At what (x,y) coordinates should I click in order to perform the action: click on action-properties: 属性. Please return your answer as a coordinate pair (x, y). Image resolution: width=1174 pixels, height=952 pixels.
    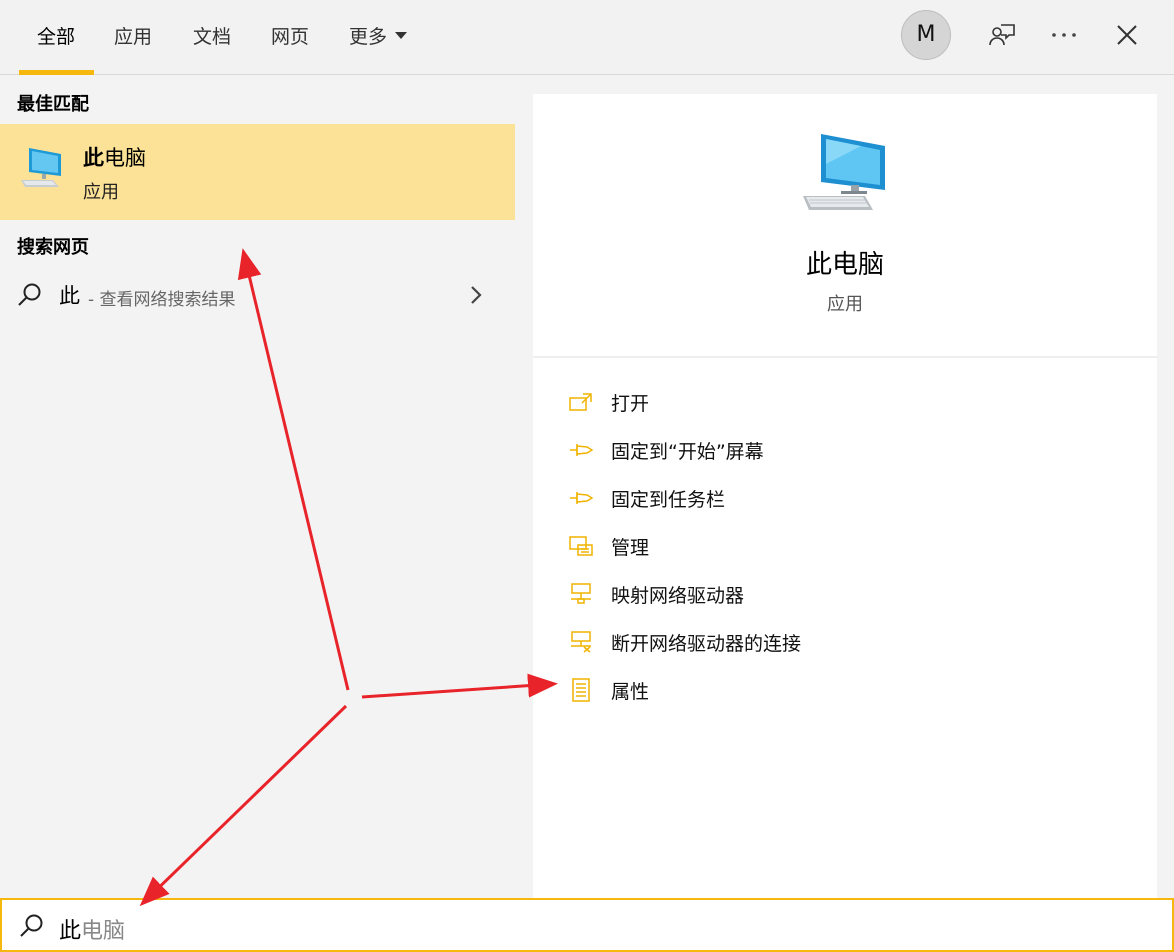
    Looking at the image, I should click on (858, 690).